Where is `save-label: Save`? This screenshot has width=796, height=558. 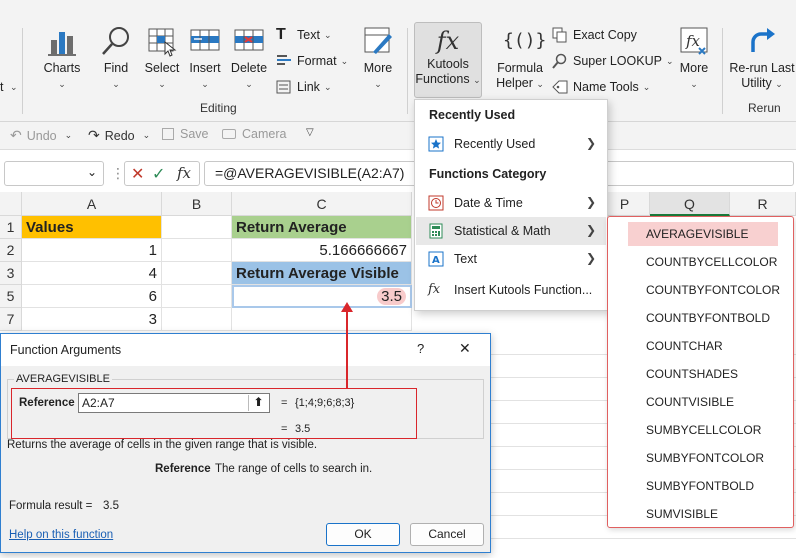
save-label: Save is located at coordinates (194, 134).